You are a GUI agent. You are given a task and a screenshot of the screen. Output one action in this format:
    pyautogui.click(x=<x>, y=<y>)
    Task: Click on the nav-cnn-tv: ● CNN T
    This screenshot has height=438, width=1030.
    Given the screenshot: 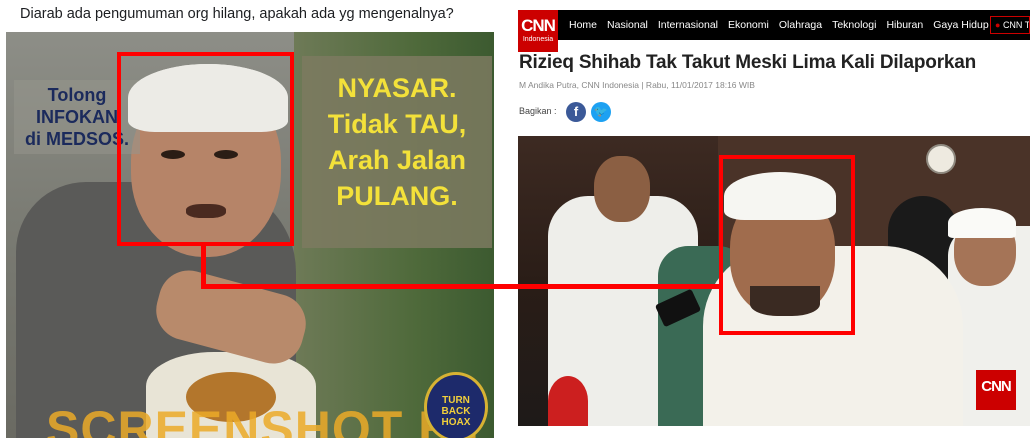 What is the action you would take?
    pyautogui.click(x=1010, y=25)
    